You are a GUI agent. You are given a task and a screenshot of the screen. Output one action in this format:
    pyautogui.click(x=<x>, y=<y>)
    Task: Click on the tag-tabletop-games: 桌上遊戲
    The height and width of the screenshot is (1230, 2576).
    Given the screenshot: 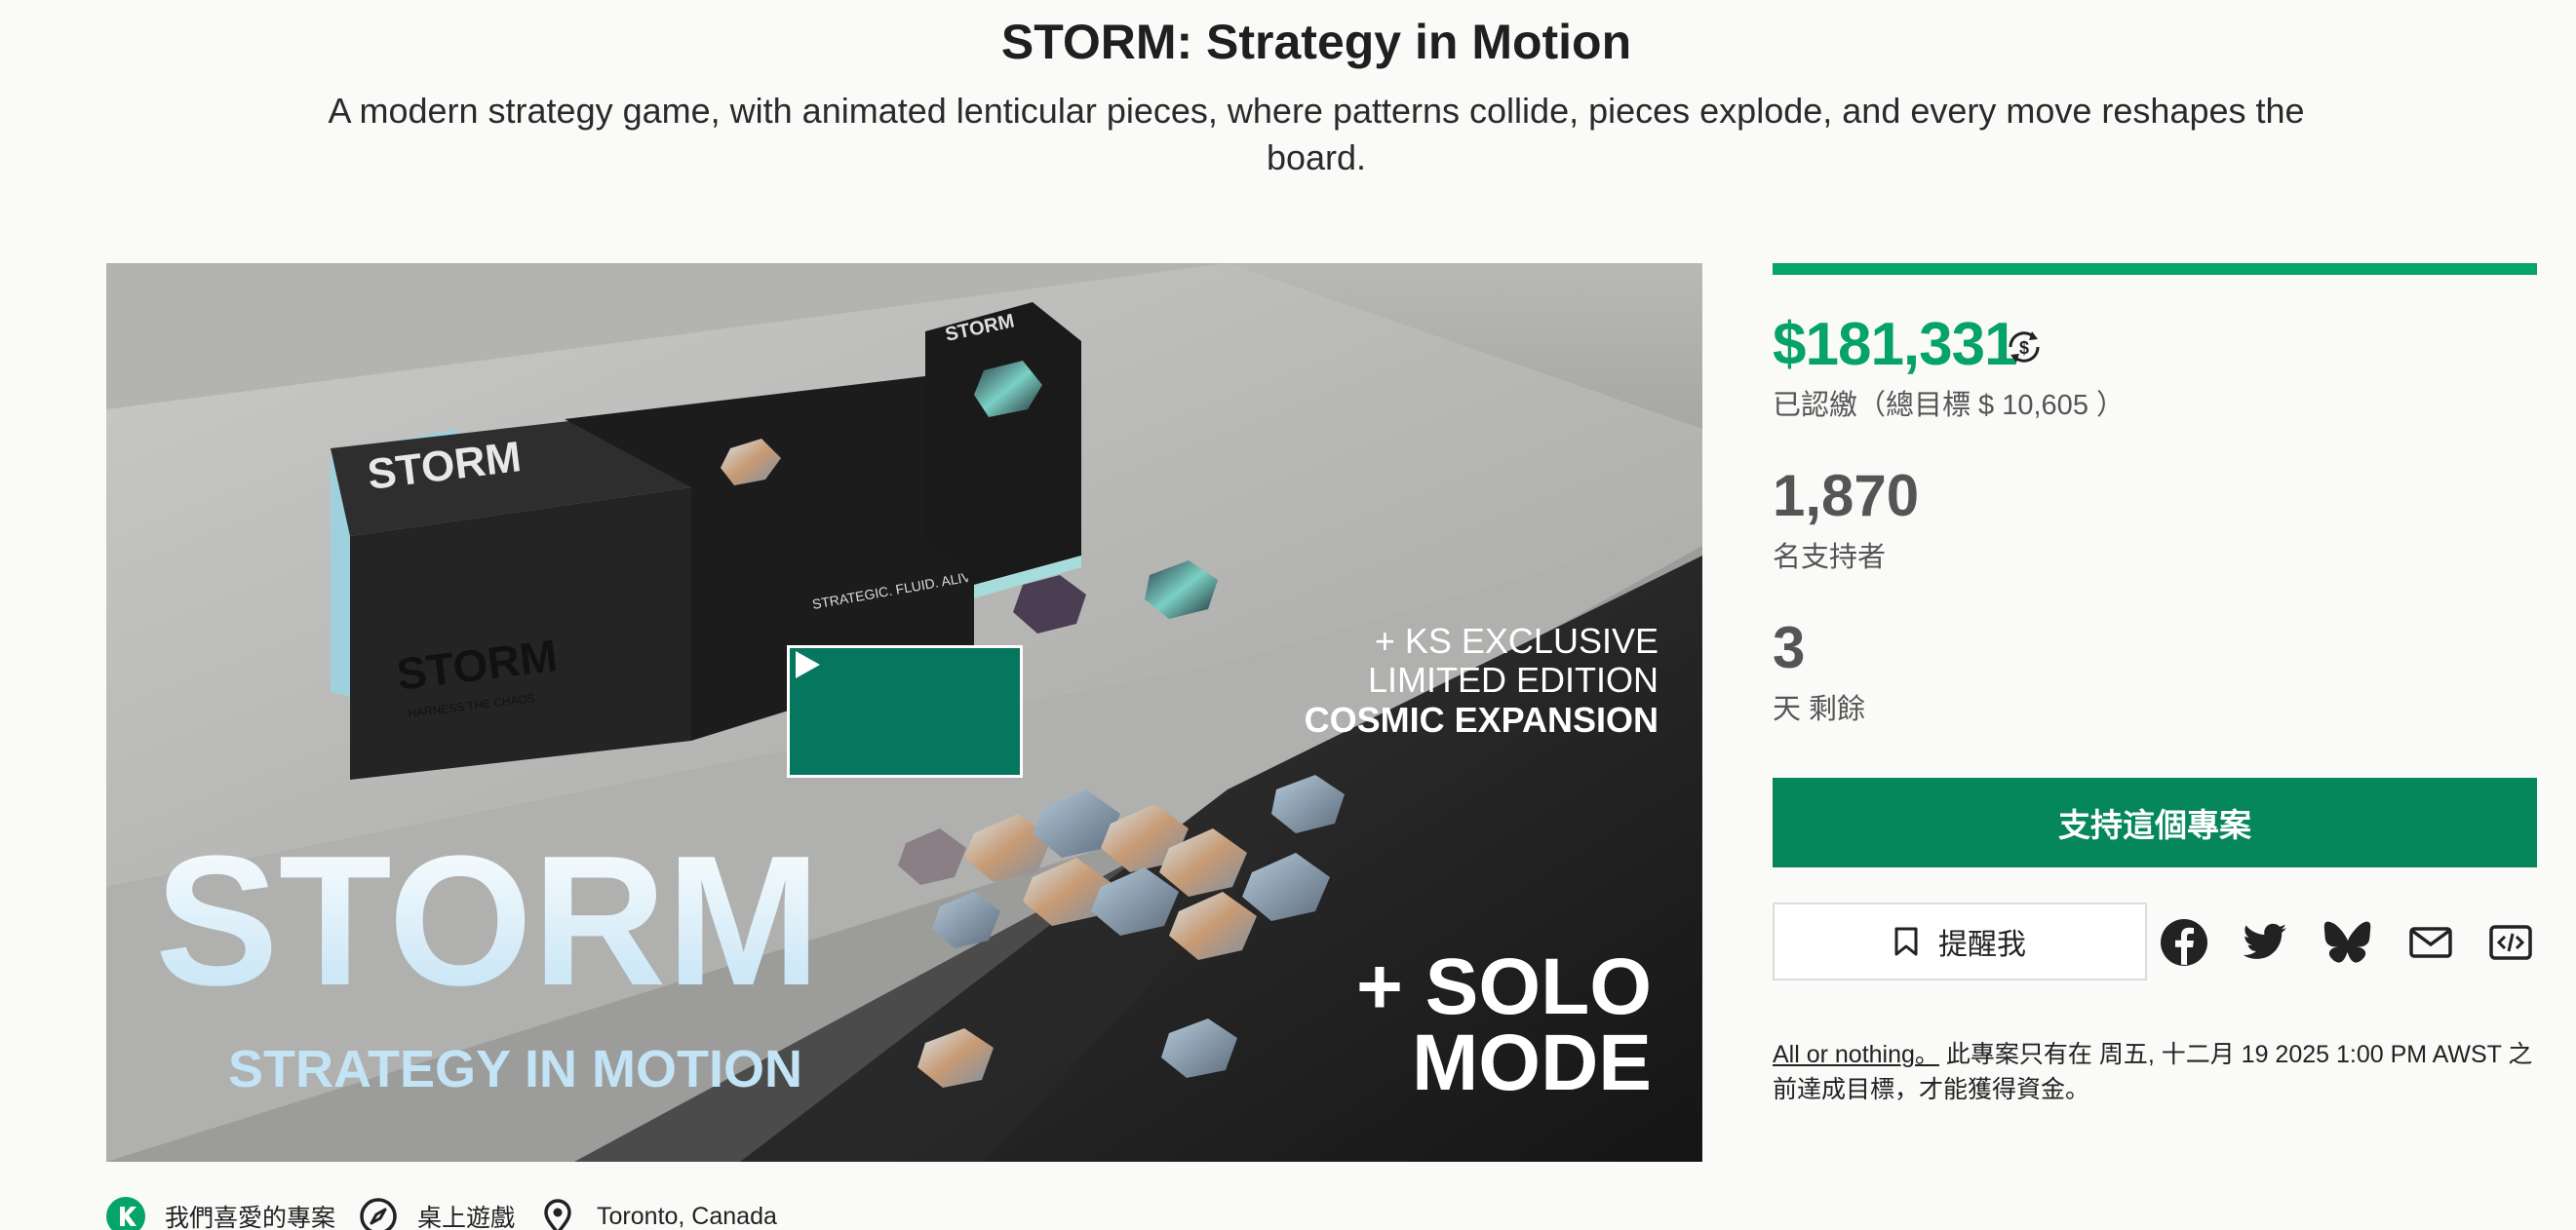 What is the action you would take?
    pyautogui.click(x=437, y=1214)
    